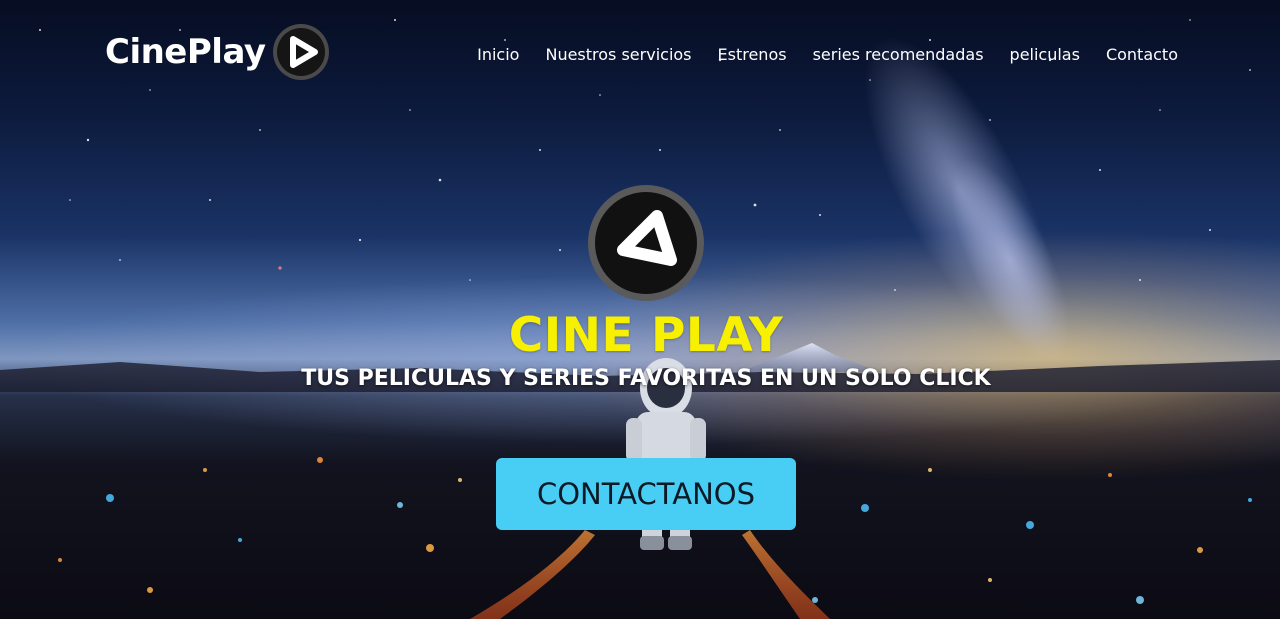 This screenshot has height=619, width=1280. I want to click on nav-item-peliculas: peliculas, so click(1045, 54).